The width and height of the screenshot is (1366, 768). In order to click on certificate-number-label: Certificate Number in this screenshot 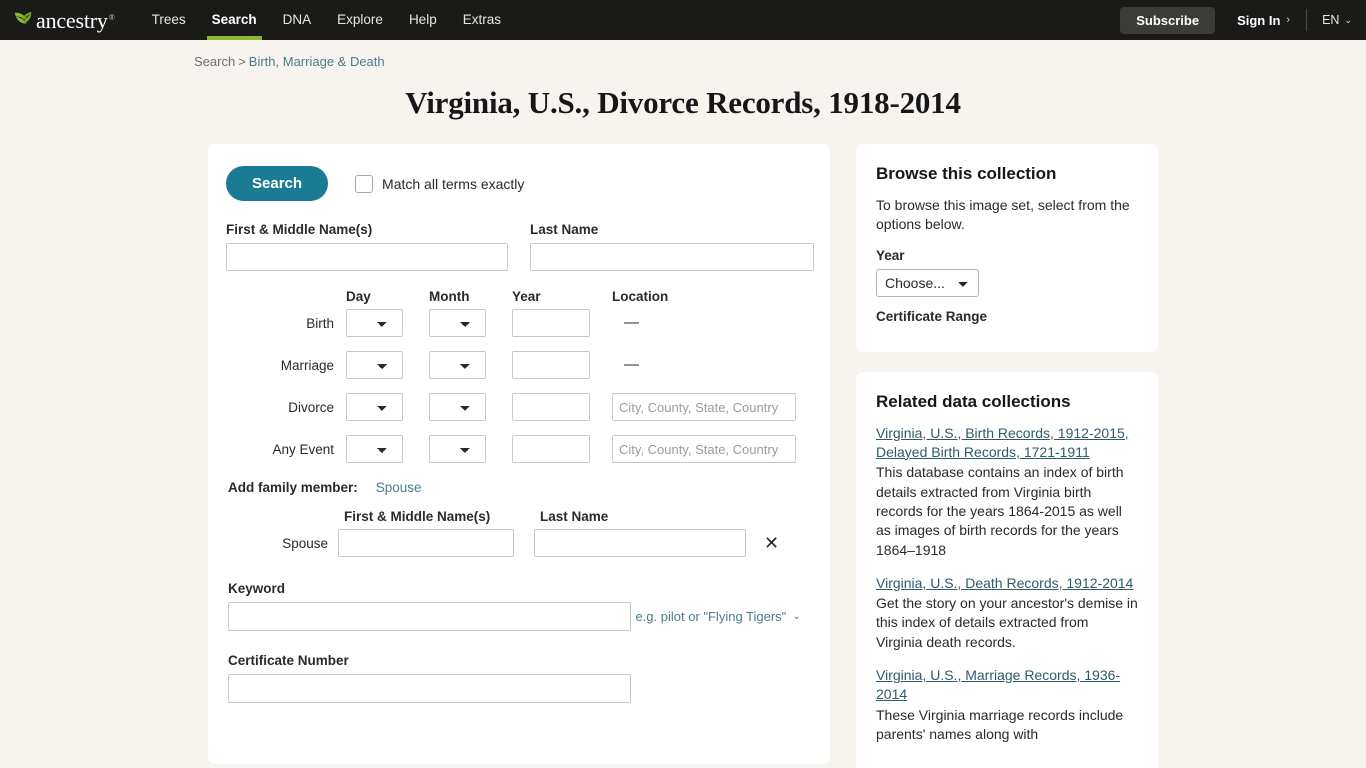, I will do `click(288, 660)`.